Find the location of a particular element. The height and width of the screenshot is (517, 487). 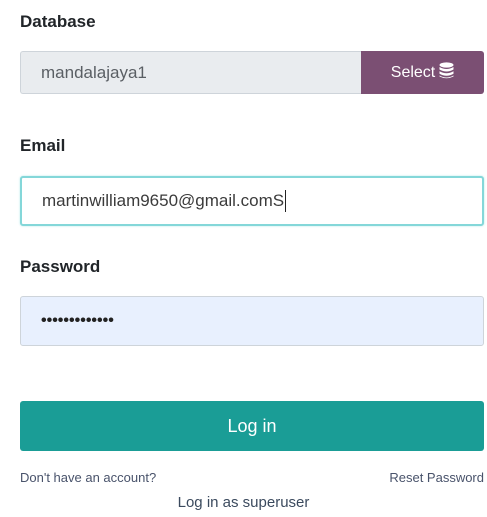

database-label: Database is located at coordinates (58, 21).